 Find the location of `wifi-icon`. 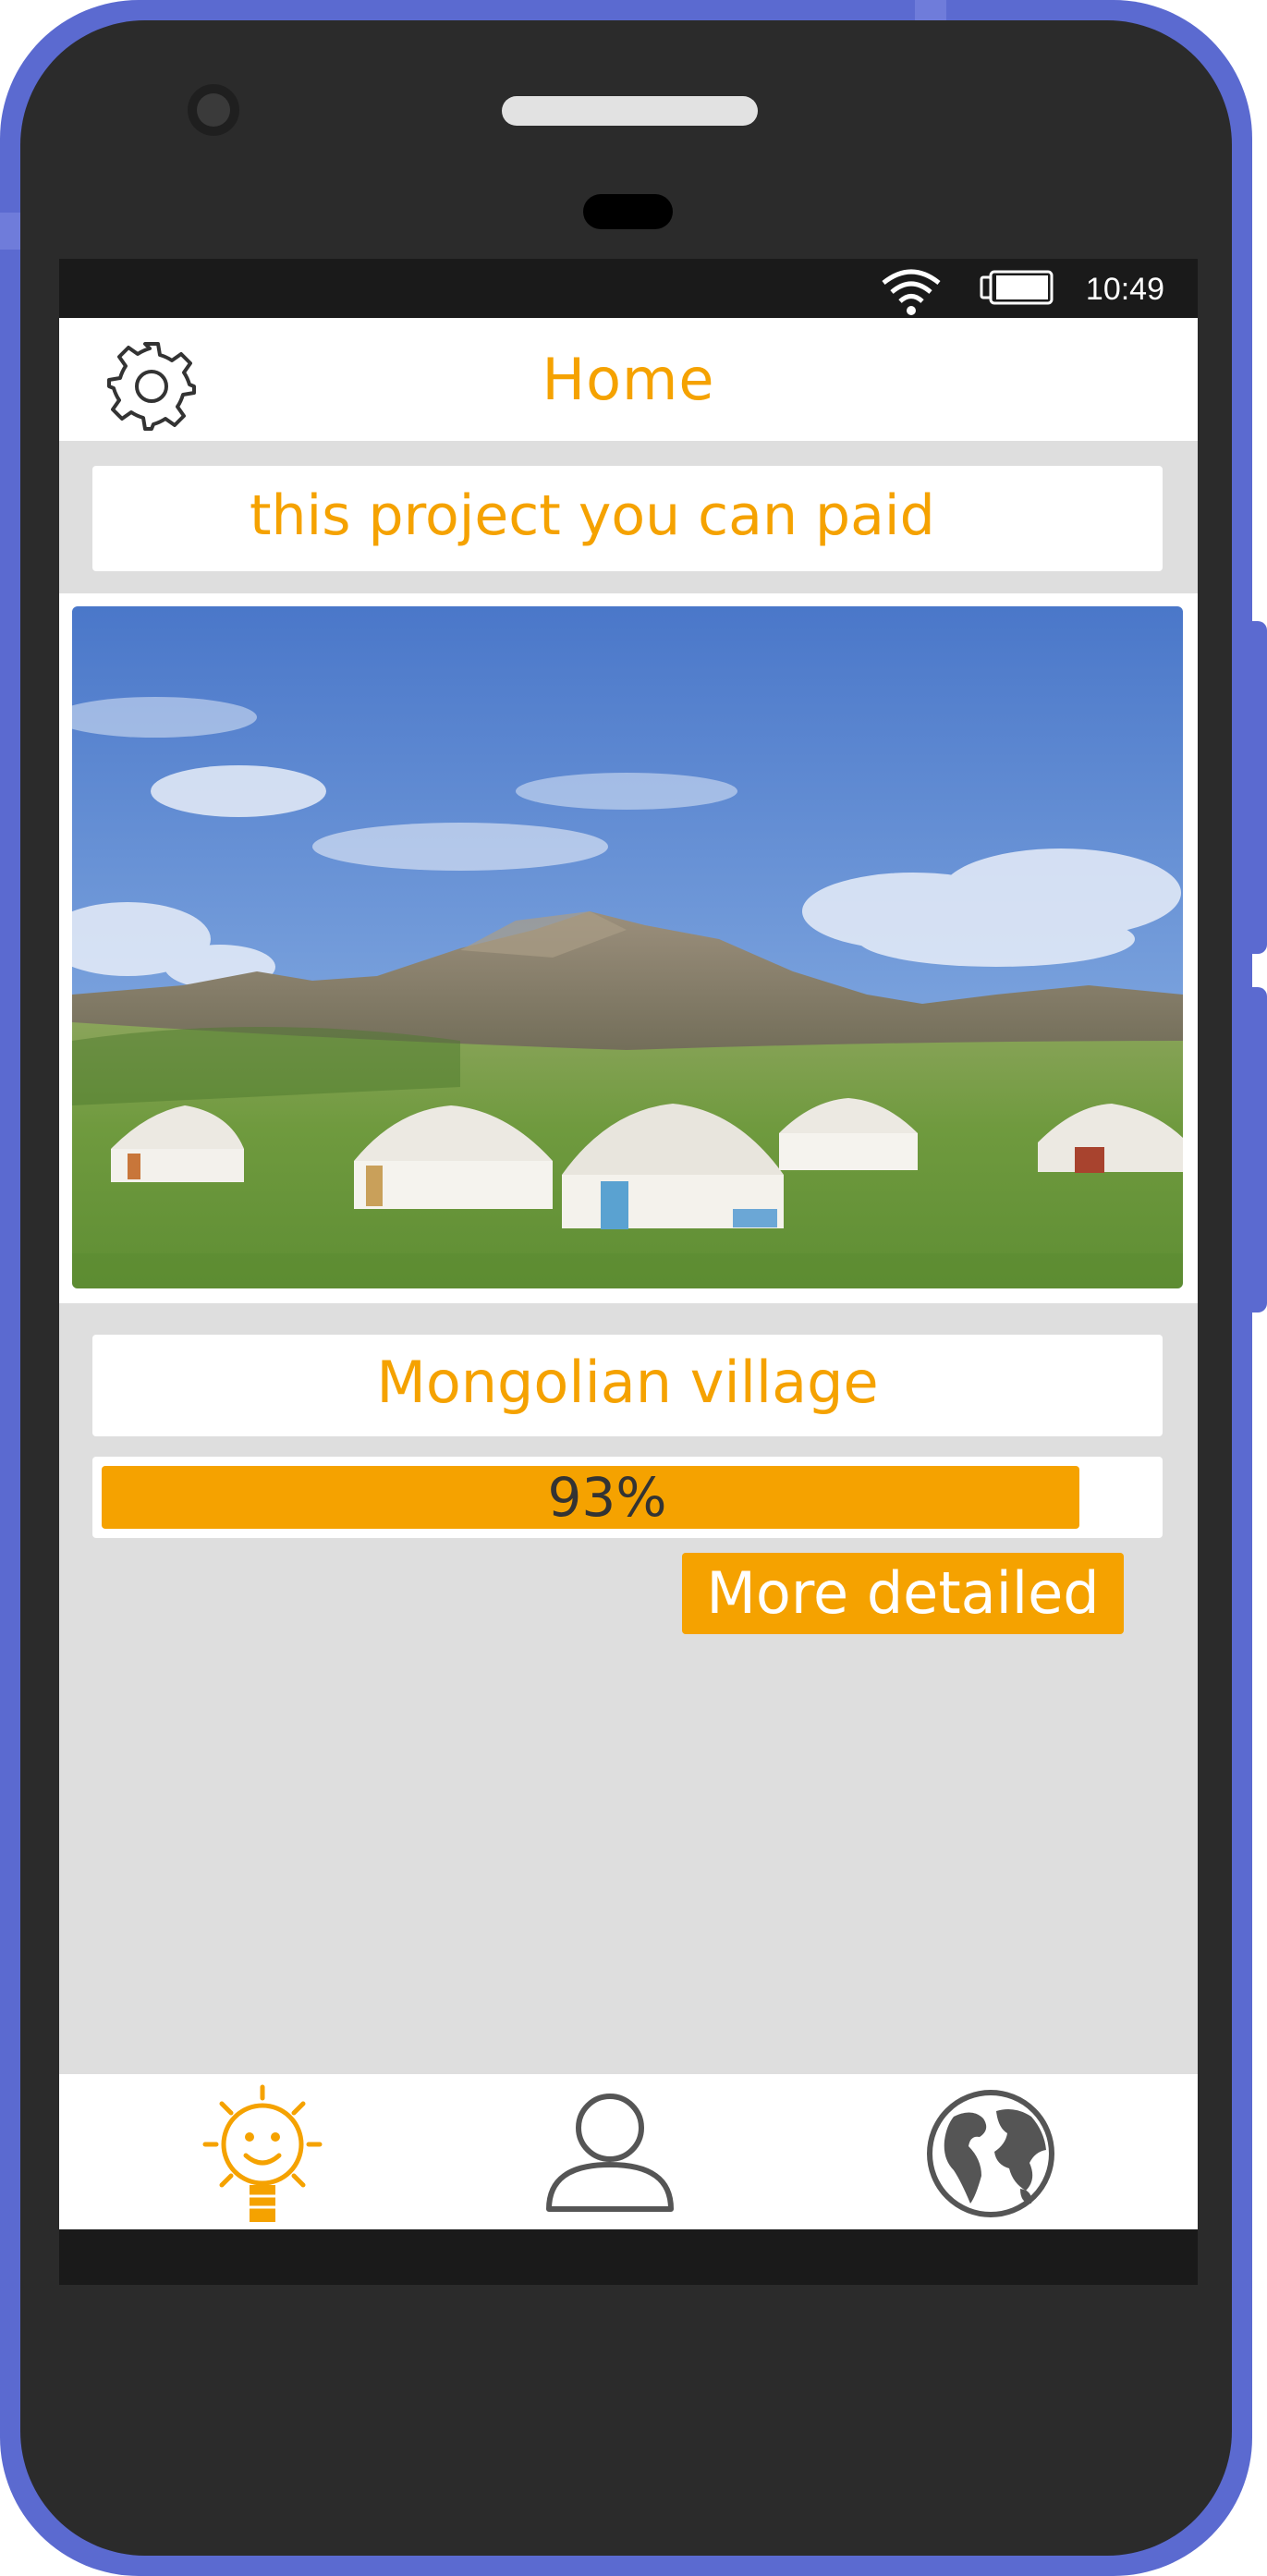

wifi-icon is located at coordinates (911, 292).